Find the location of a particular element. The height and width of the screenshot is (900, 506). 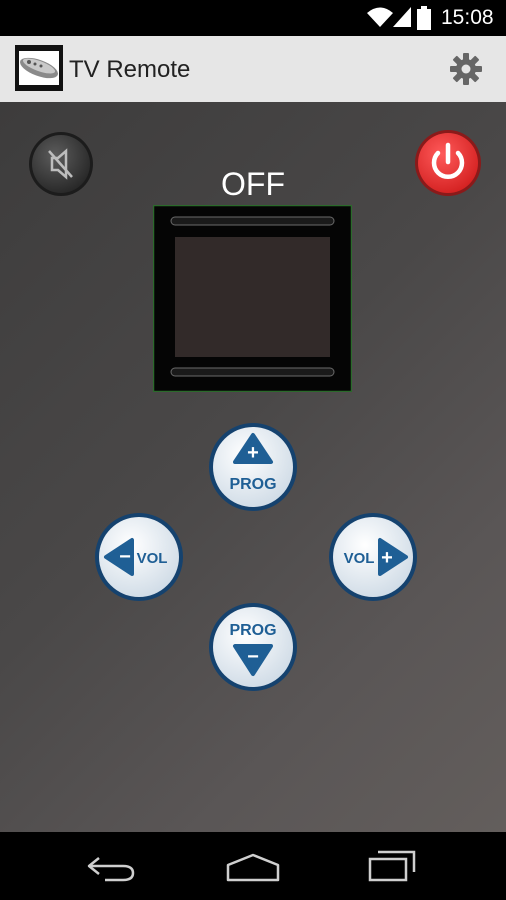

home-icon is located at coordinates (253, 867).